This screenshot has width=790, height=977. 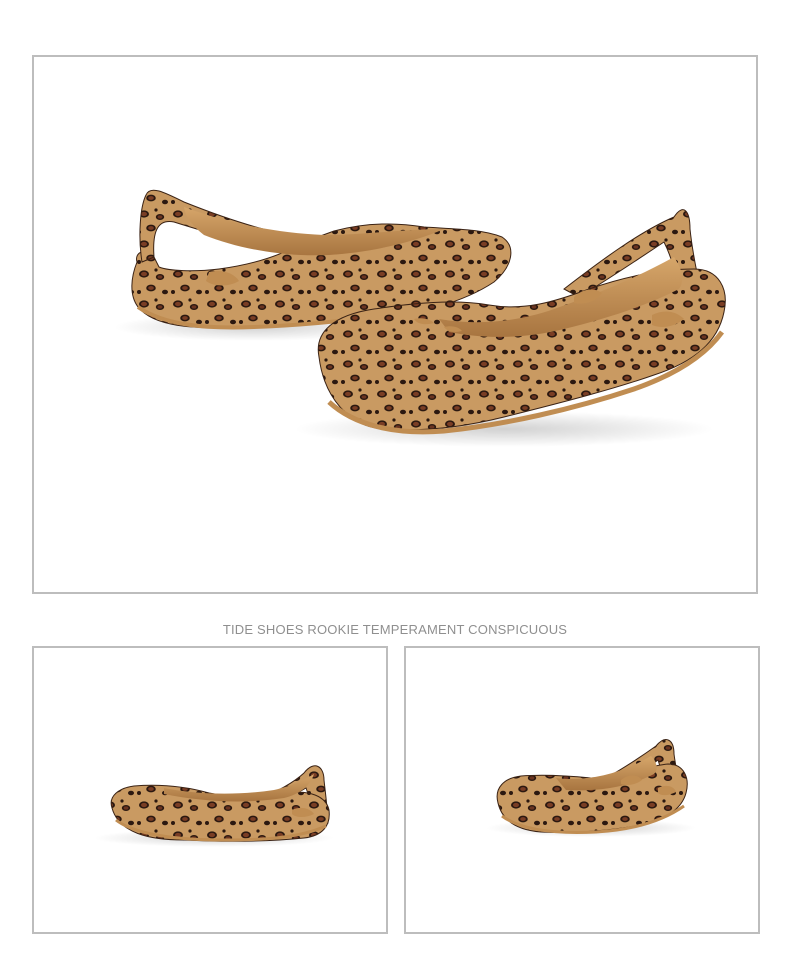 What do you see at coordinates (220, 803) in the screenshot?
I see `side-view-shoe` at bounding box center [220, 803].